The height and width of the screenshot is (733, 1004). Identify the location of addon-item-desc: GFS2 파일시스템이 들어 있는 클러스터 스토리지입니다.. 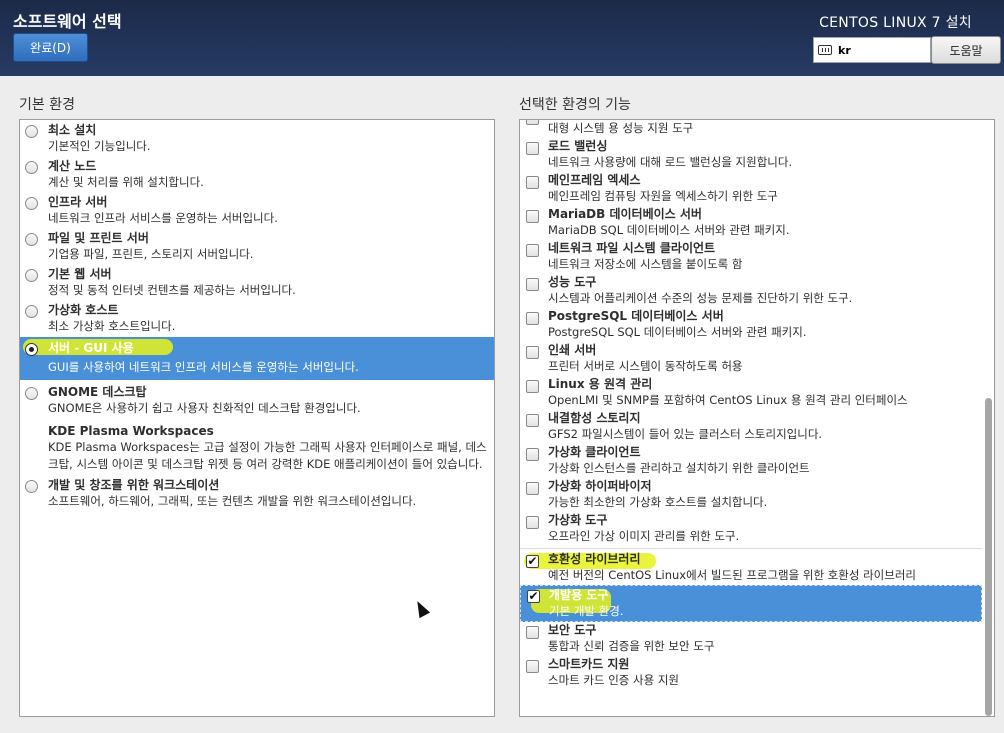
(685, 434).